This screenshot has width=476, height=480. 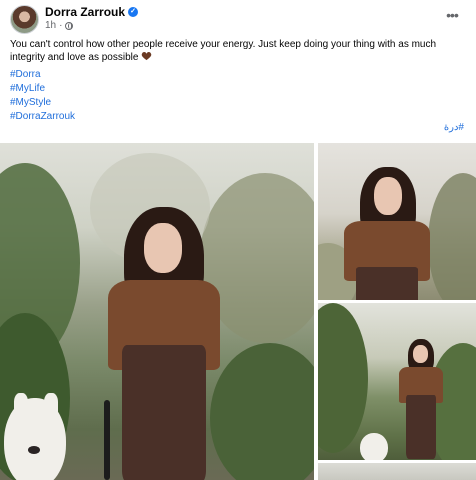 What do you see at coordinates (42, 89) in the screenshot?
I see `hashtag-link: #MyLife` at bounding box center [42, 89].